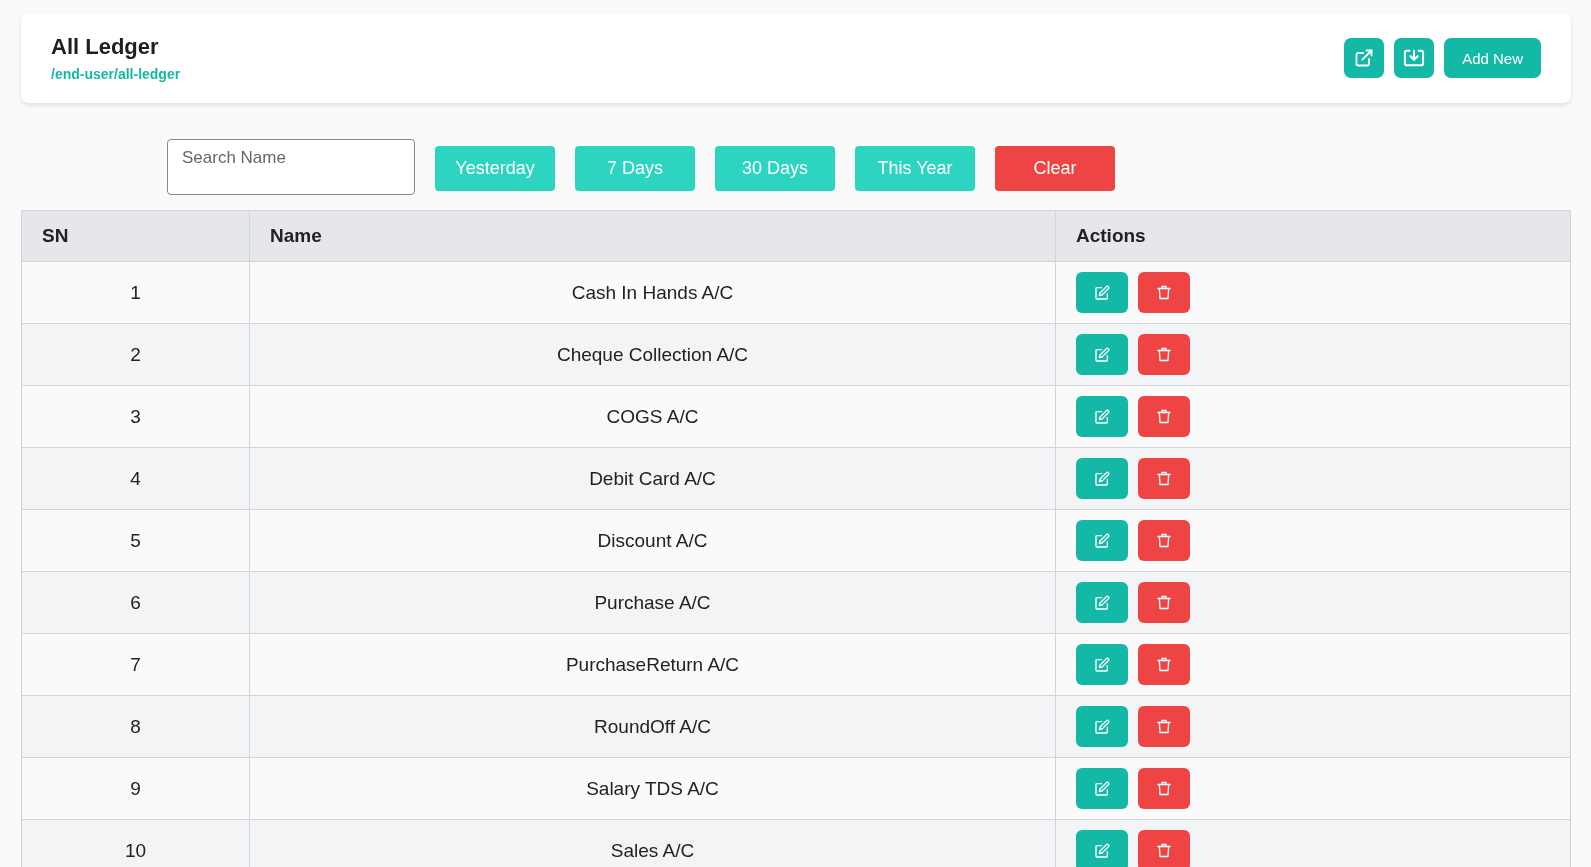 The width and height of the screenshot is (1591, 867). I want to click on date-range-button: 7 Days, so click(635, 168).